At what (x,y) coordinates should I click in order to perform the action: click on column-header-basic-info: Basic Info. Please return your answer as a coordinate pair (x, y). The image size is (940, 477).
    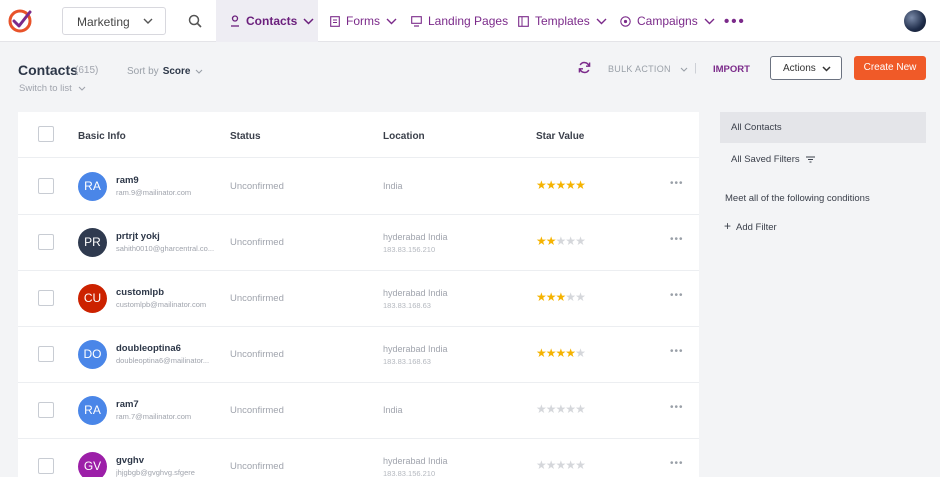
    Looking at the image, I should click on (102, 136).